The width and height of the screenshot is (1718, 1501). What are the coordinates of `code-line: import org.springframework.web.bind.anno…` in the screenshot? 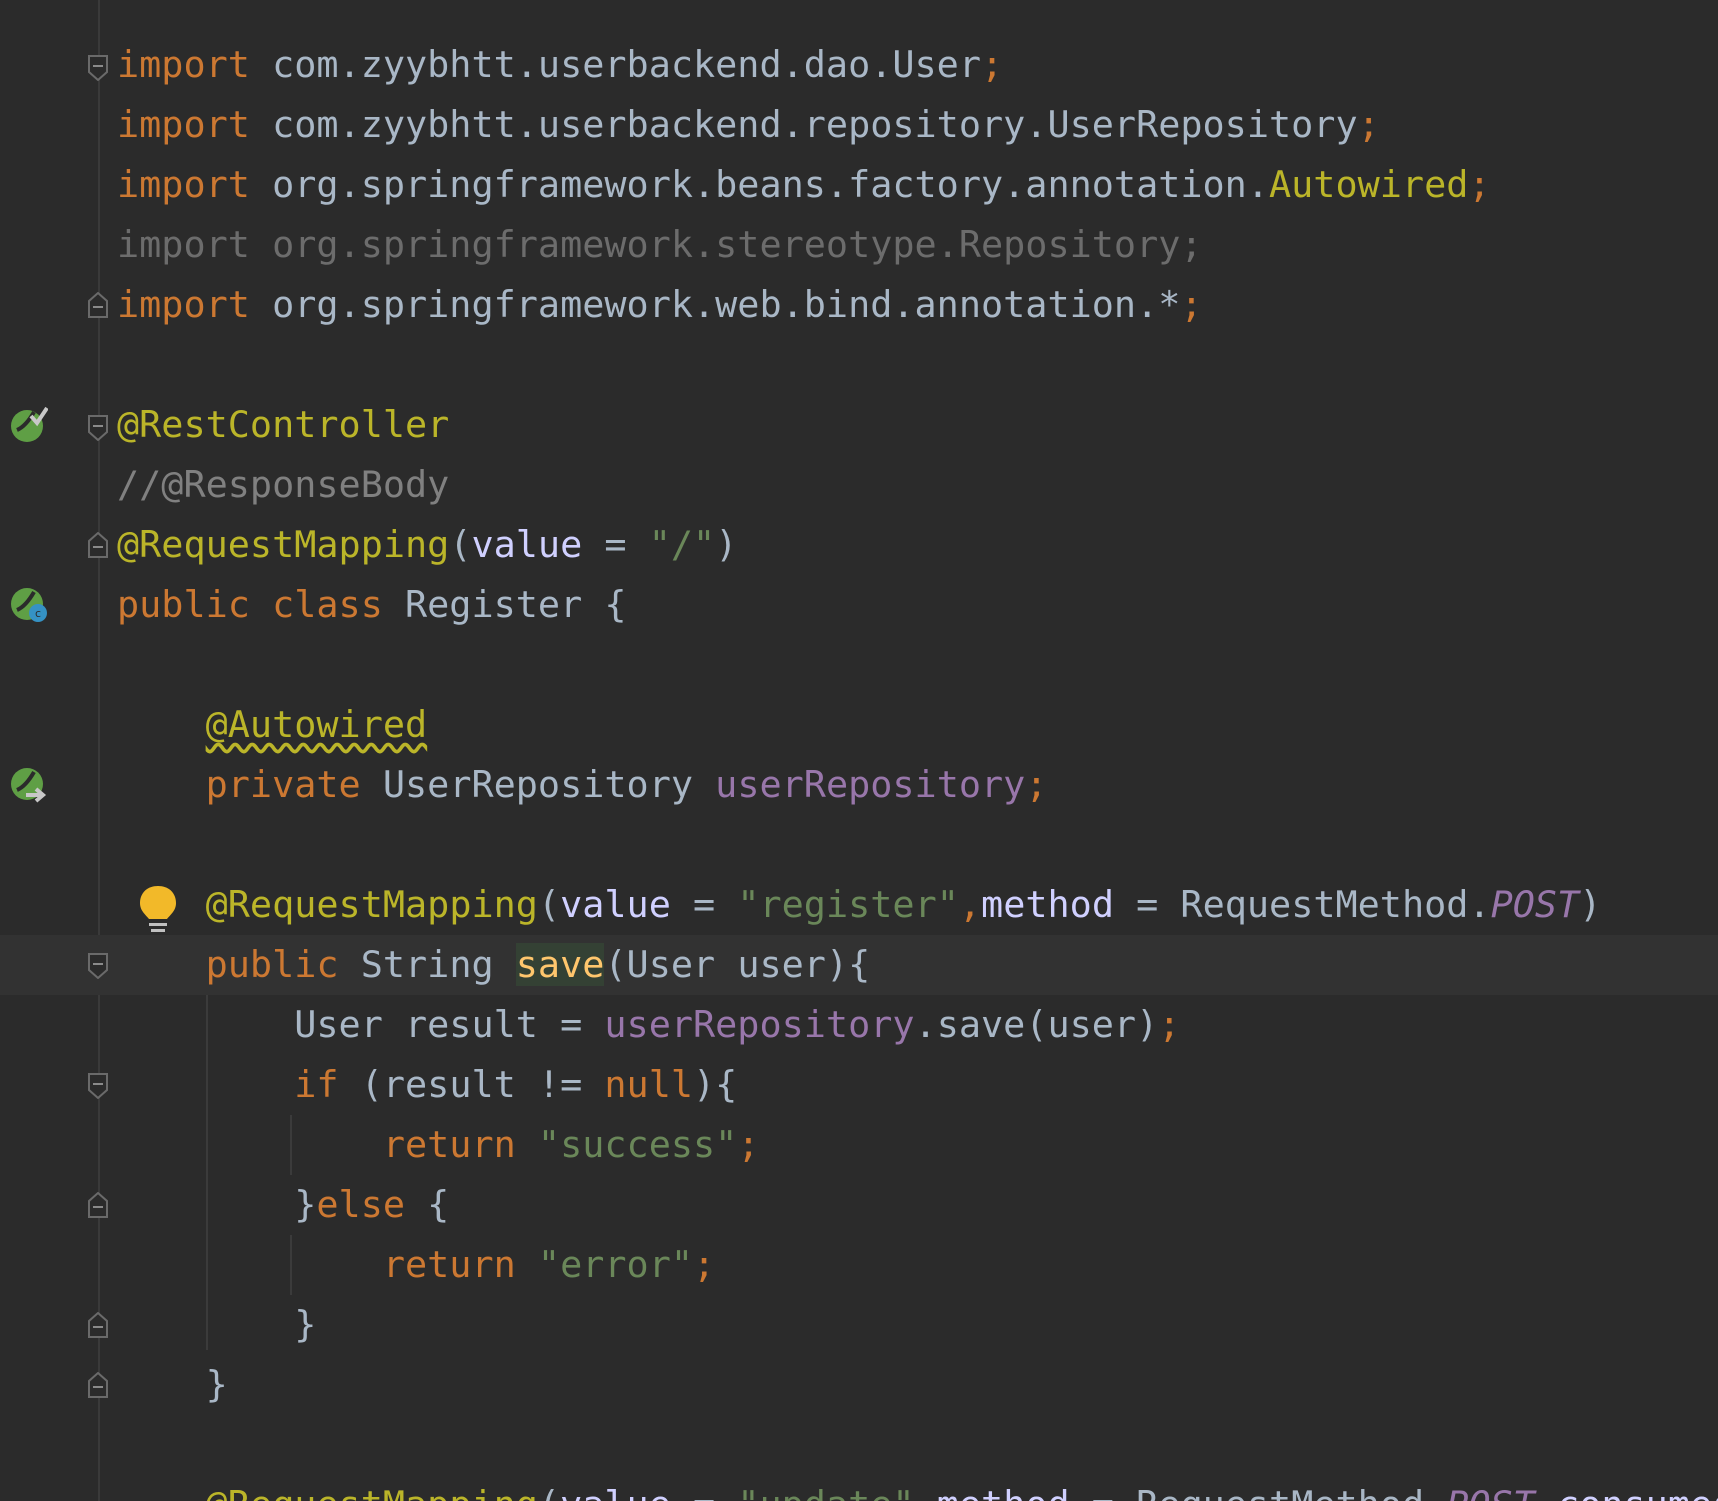 It's located at (660, 305).